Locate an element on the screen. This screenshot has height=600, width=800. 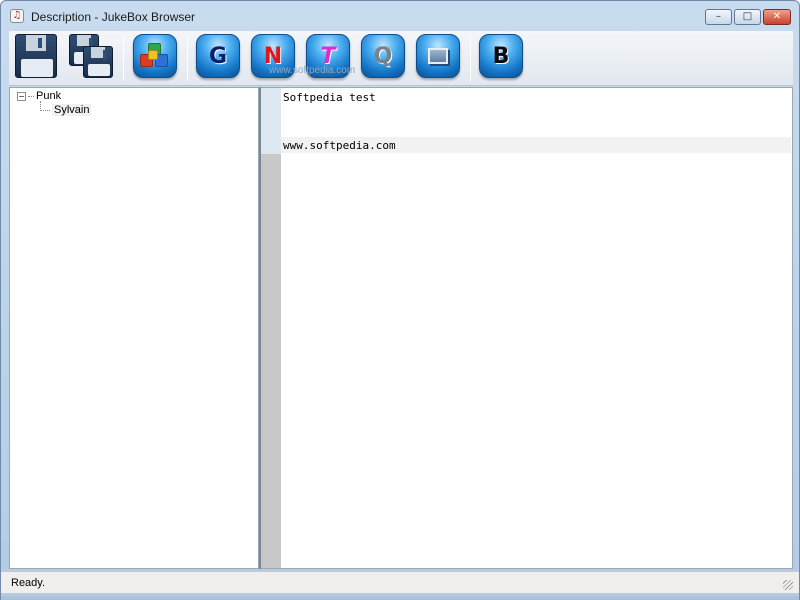
letter-b-icon: B is located at coordinates (501, 56).